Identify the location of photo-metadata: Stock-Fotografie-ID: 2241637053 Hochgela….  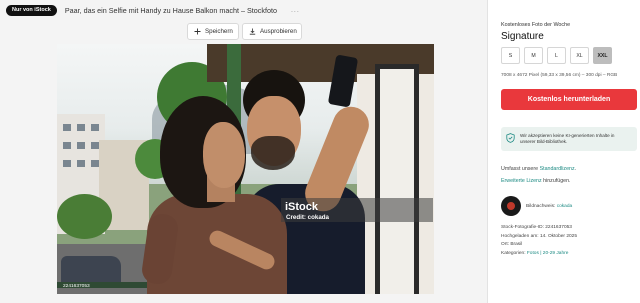
(539, 241).